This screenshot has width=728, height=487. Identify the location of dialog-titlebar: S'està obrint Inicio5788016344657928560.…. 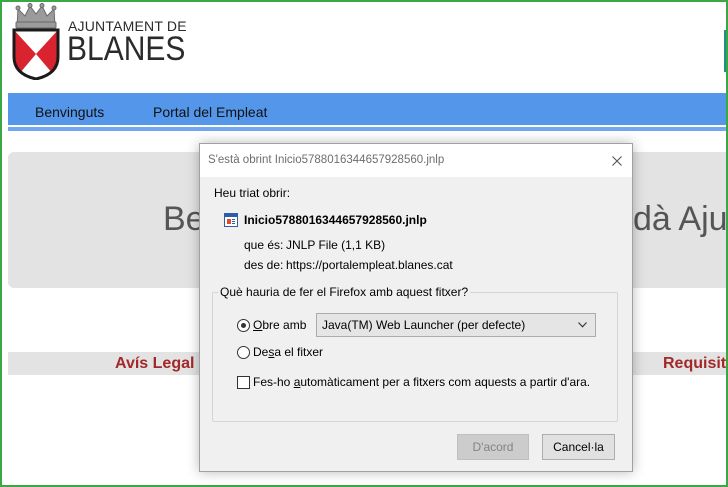
(416, 160).